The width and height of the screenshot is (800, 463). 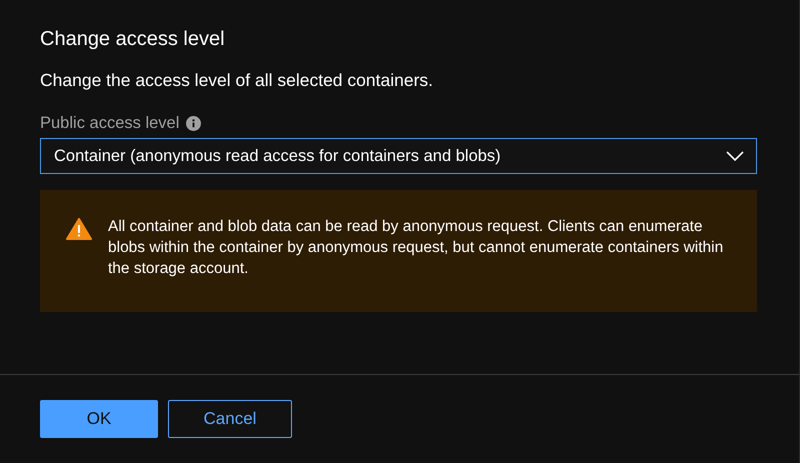 I want to click on access-level-dropdown: Container (anonymous read access for containers and blobs), so click(x=398, y=156).